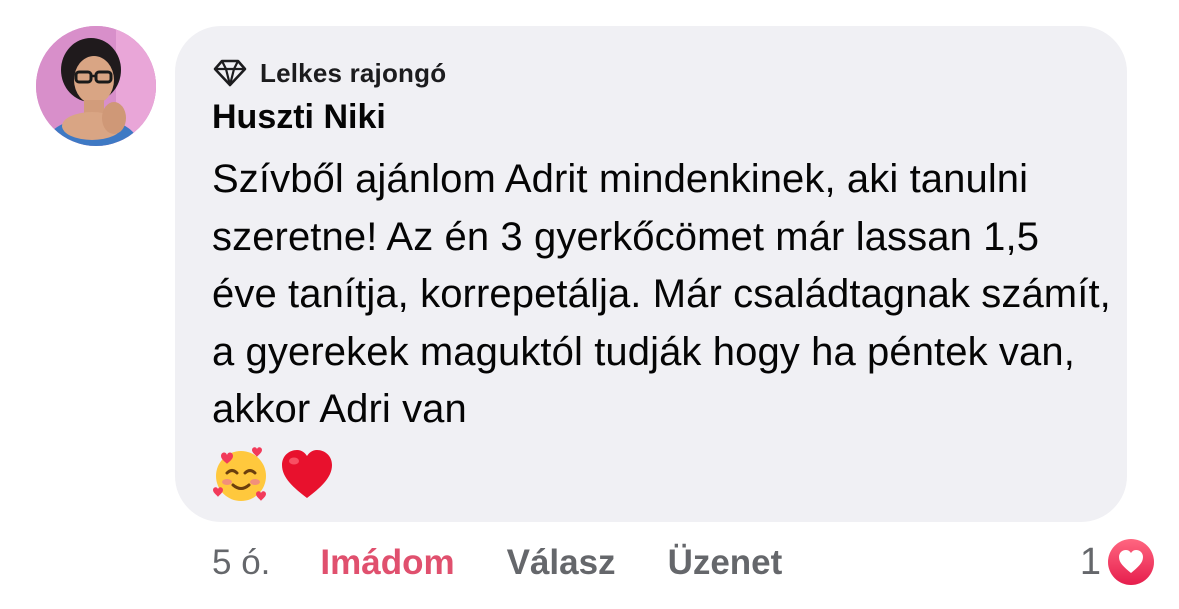  What do you see at coordinates (1131, 562) in the screenshot?
I see `love-reaction-icon` at bounding box center [1131, 562].